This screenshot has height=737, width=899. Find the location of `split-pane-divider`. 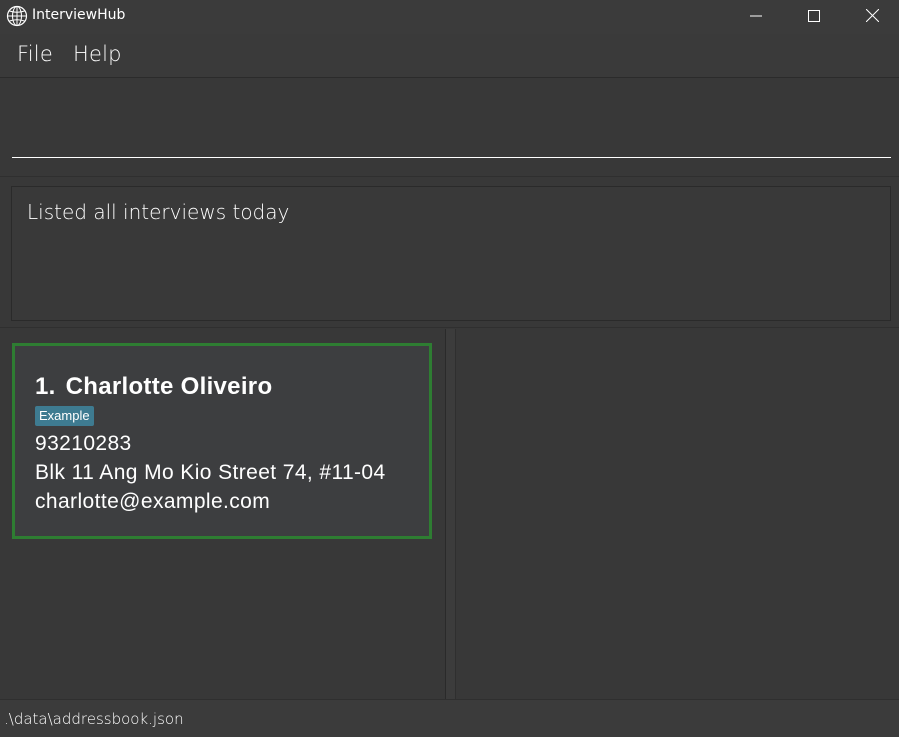

split-pane-divider is located at coordinates (451, 514).